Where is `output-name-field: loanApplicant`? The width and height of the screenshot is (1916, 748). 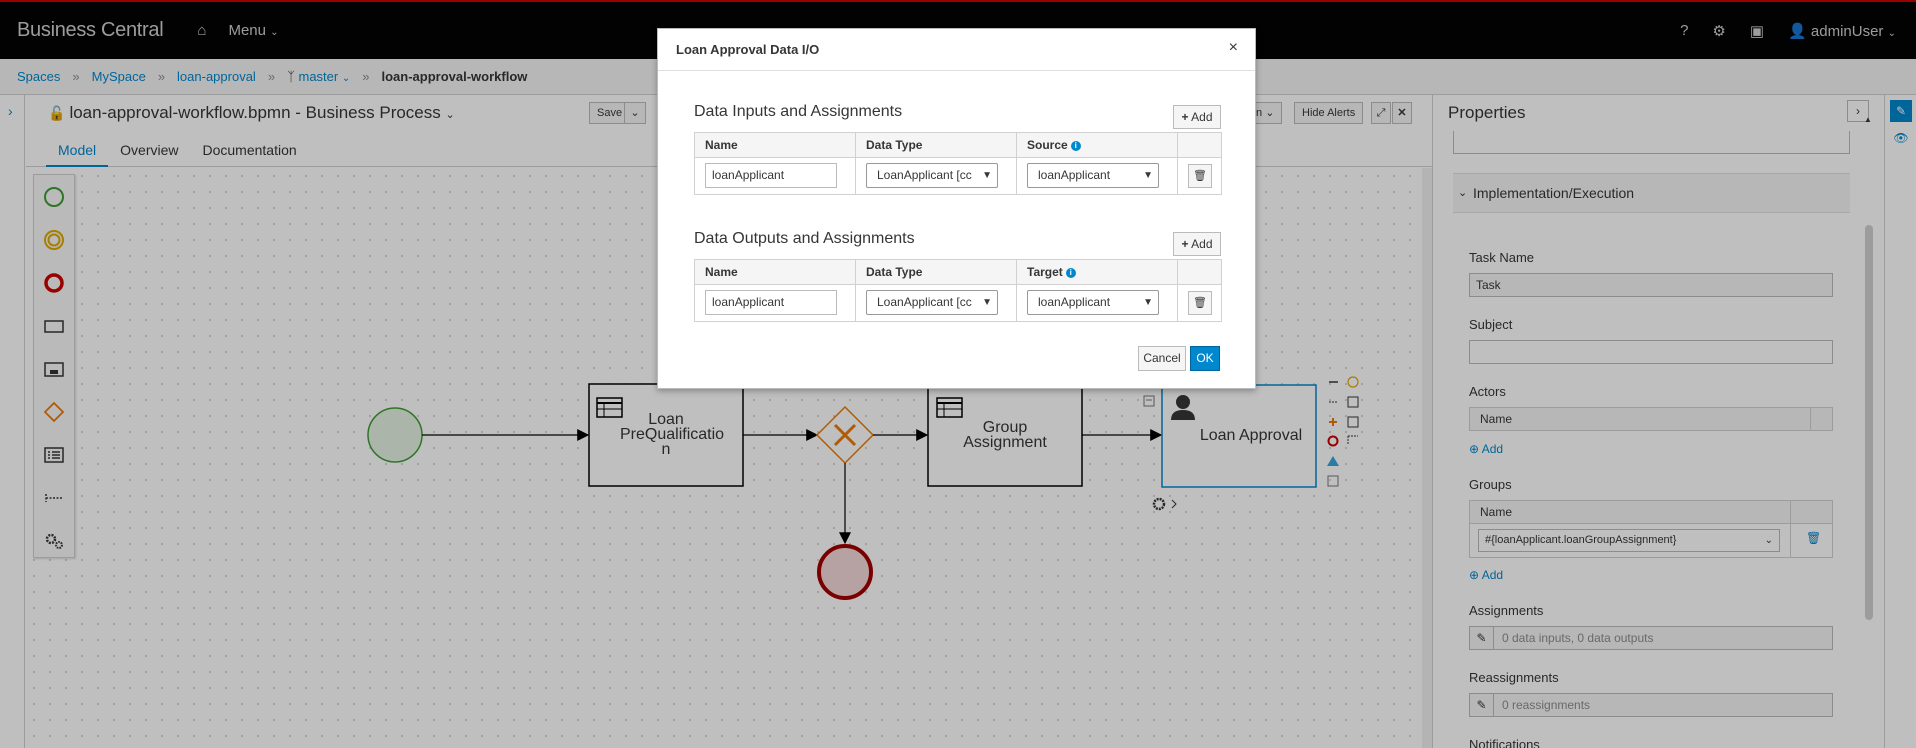 output-name-field: loanApplicant is located at coordinates (771, 302).